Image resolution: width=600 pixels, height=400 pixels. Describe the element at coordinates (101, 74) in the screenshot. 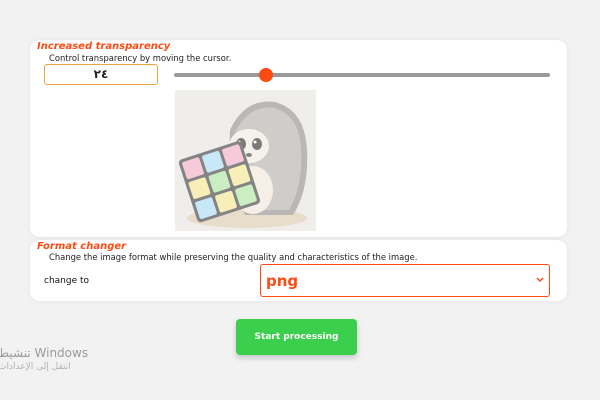

I see `transparency-value-field: ٢٤` at that location.